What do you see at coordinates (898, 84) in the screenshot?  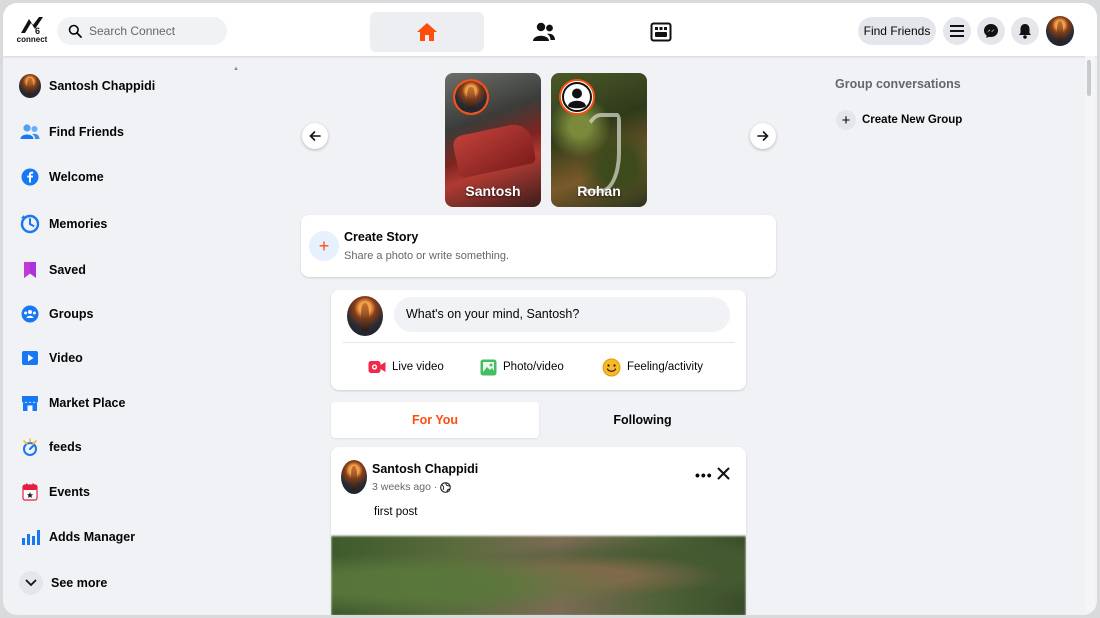 I see `group-conversations-title: Group conversations` at bounding box center [898, 84].